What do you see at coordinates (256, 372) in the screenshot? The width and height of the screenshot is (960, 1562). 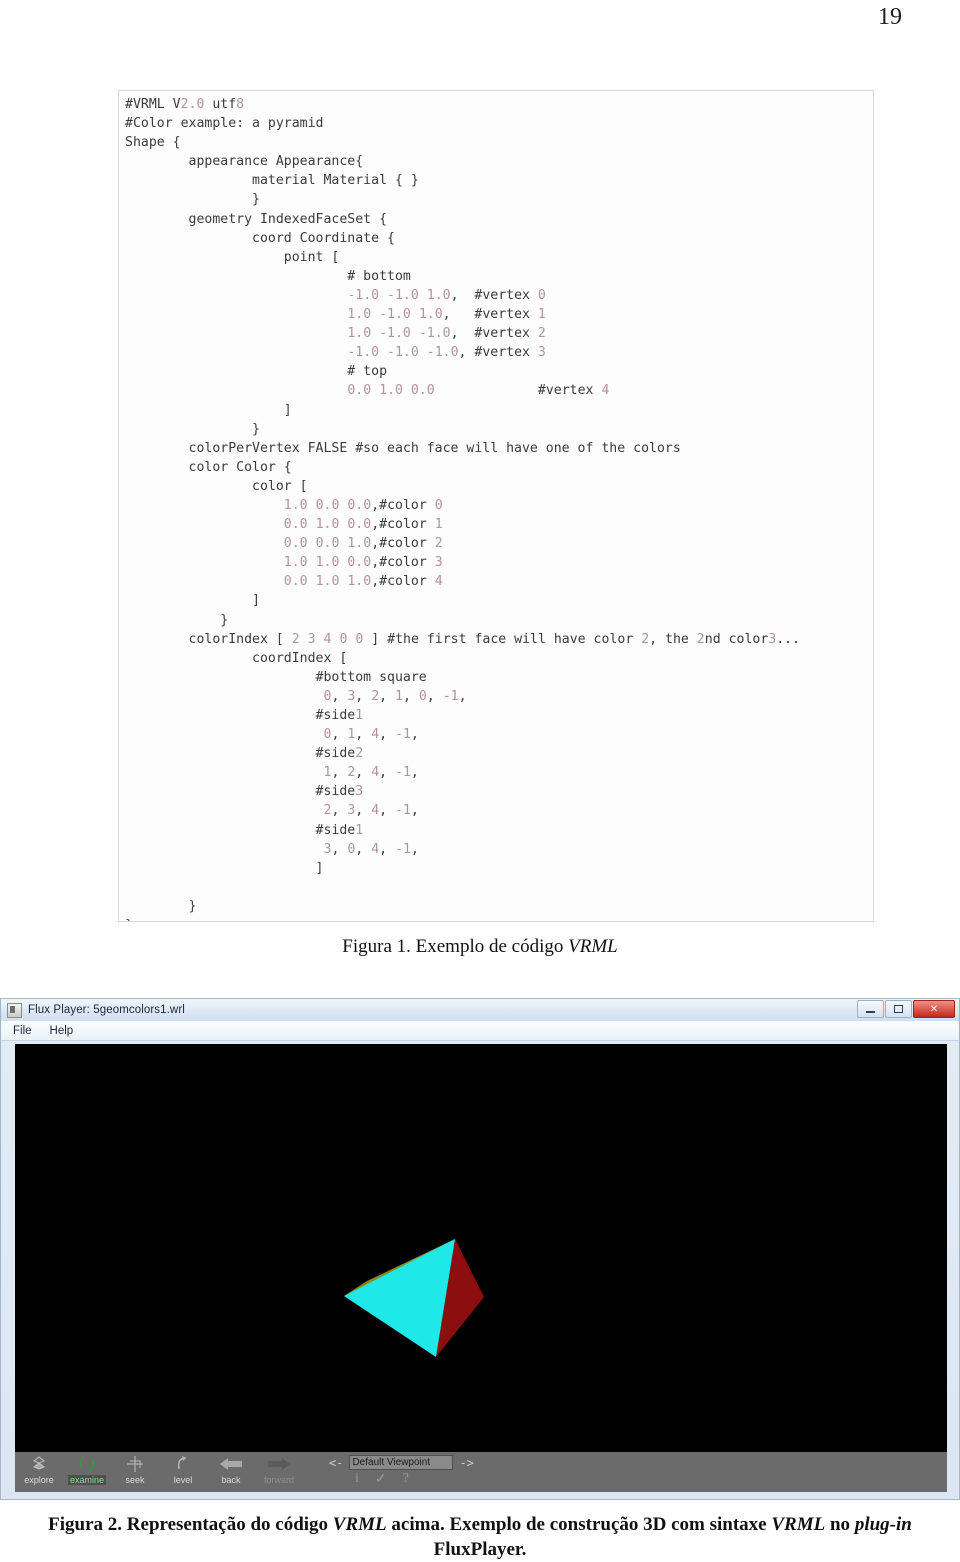 I see `code-line: # top` at bounding box center [256, 372].